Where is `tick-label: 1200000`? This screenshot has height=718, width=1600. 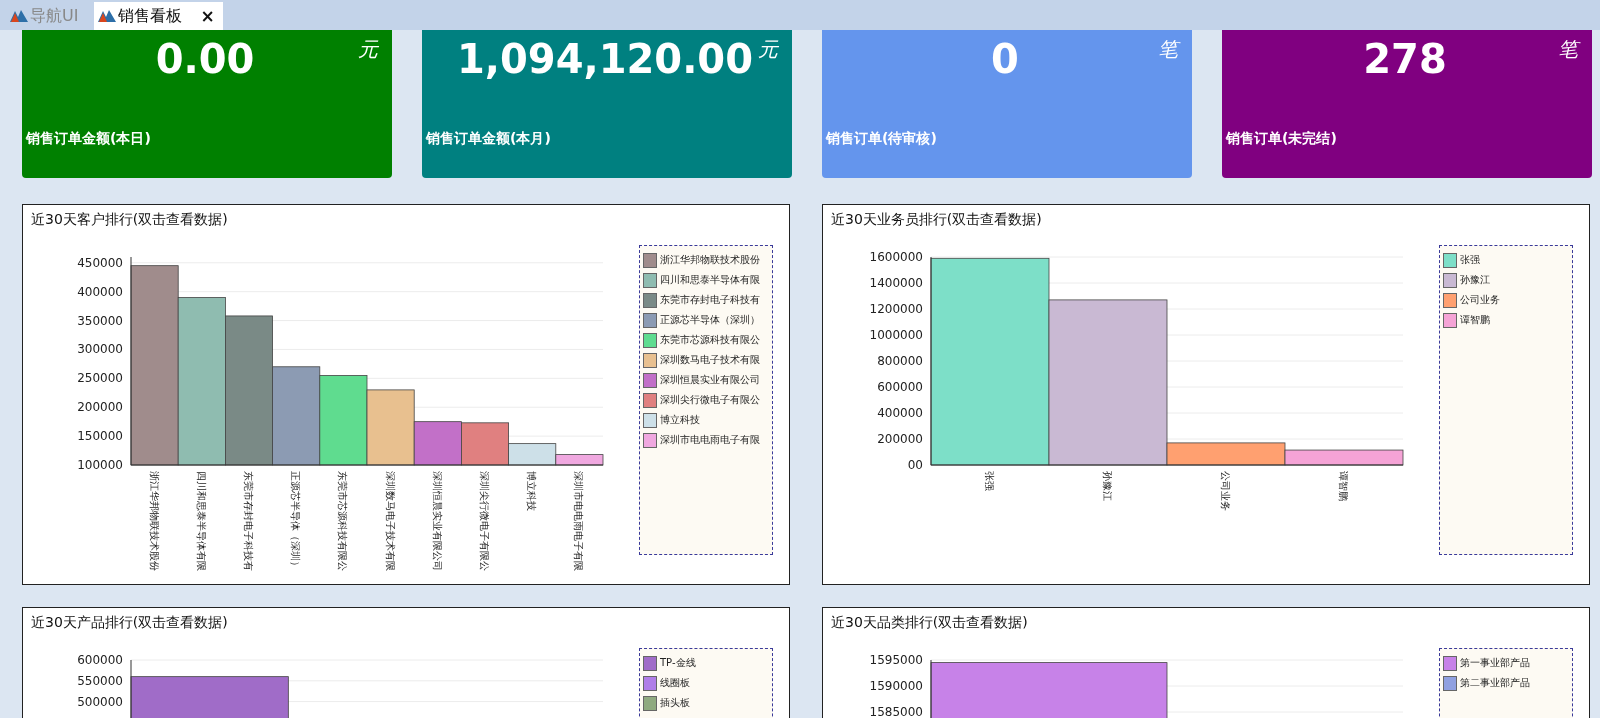
tick-label: 1200000 is located at coordinates (896, 309).